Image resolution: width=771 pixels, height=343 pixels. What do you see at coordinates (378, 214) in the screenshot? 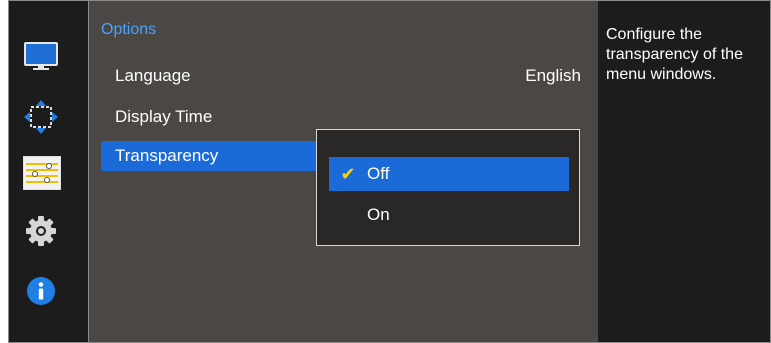
I see `option-label: On` at bounding box center [378, 214].